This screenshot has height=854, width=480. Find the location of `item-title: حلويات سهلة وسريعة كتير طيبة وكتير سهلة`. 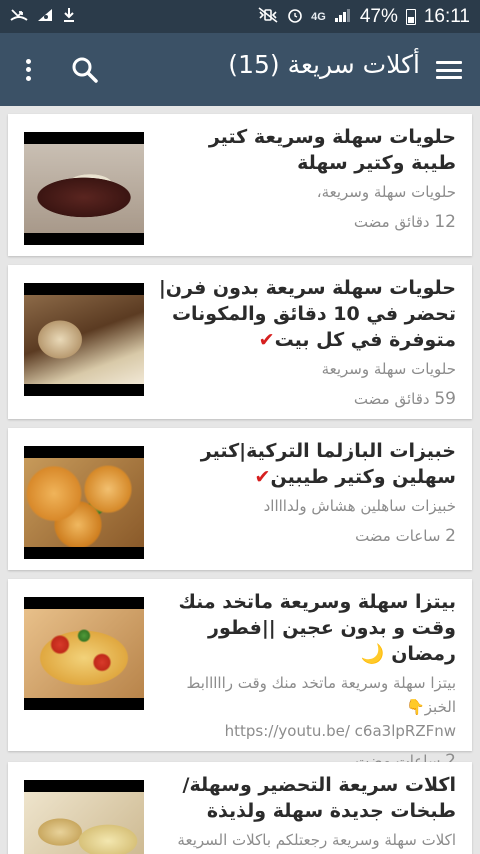

item-title: حلويات سهلة وسريعة كتير طيبة وكتير سهلة is located at coordinates (332, 150).